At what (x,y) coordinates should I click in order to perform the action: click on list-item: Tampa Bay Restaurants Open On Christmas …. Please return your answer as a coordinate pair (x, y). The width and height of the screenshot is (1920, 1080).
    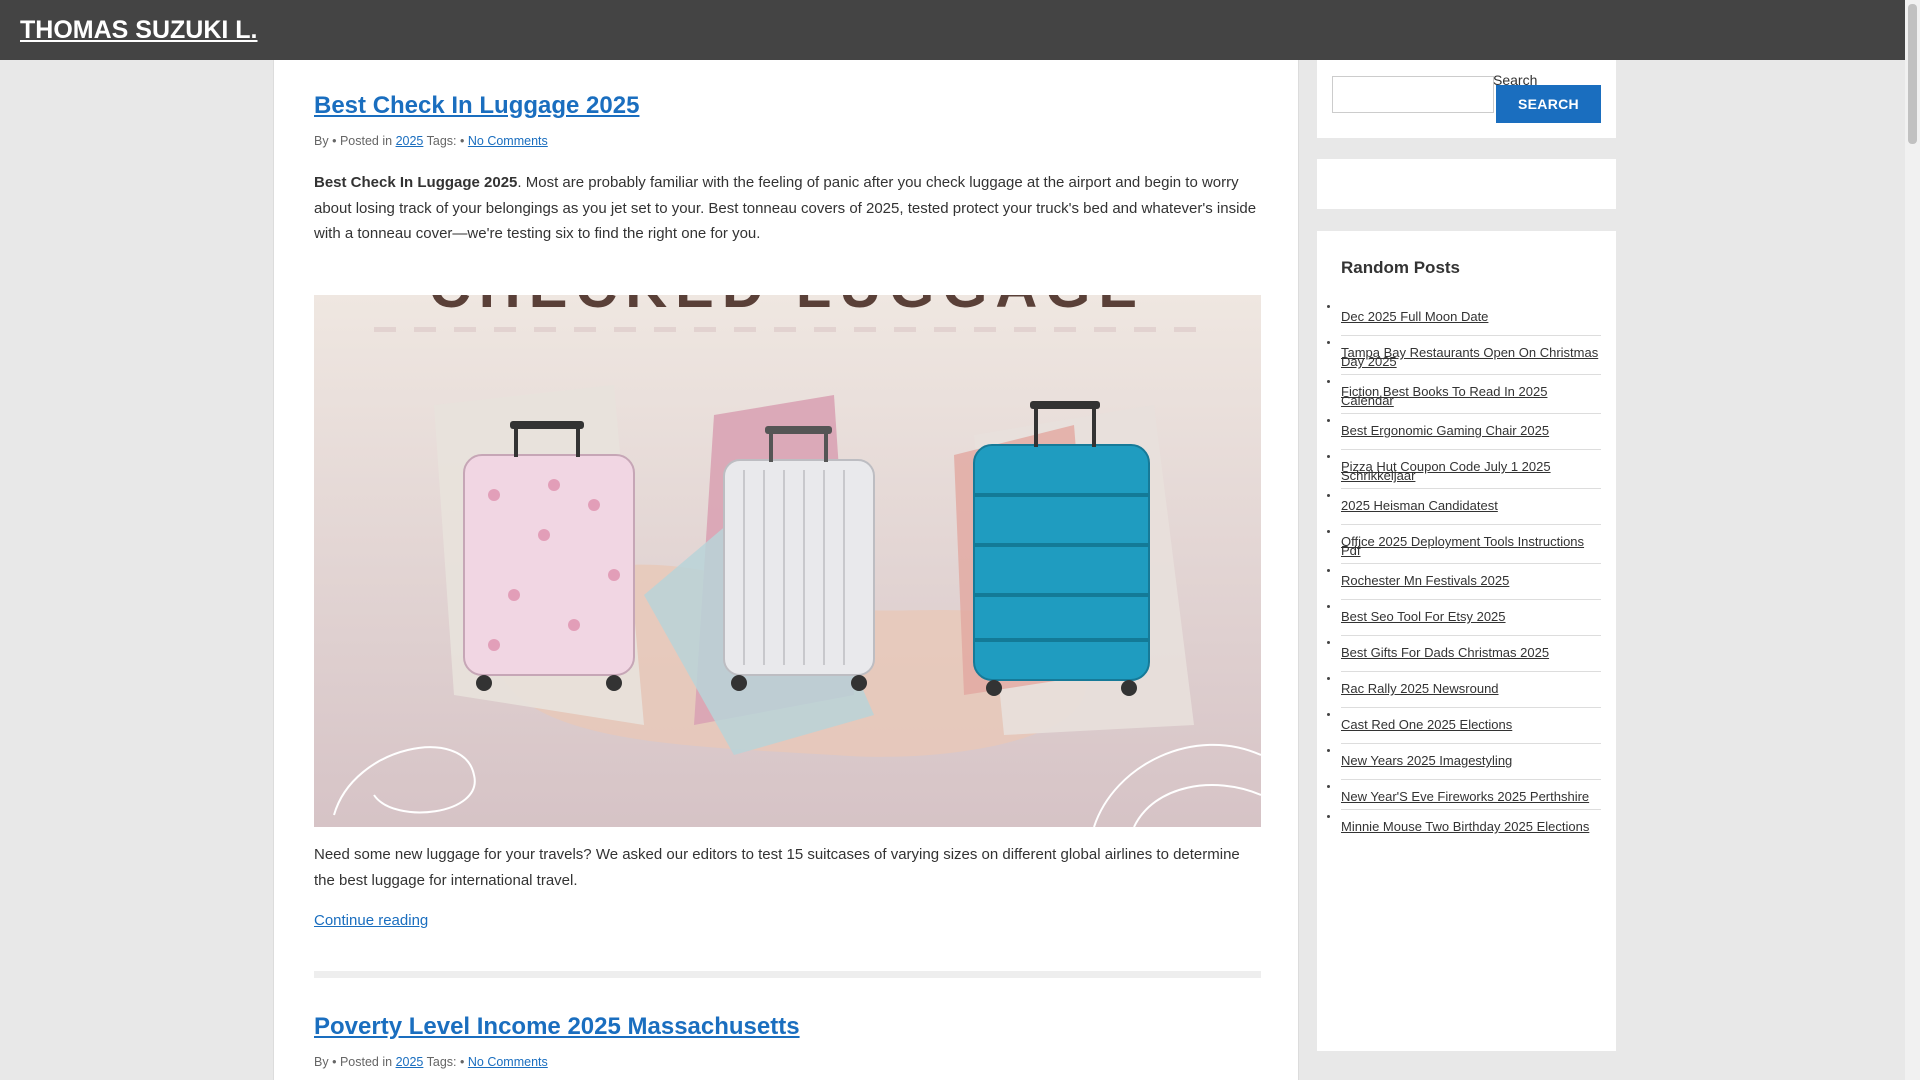
    Looking at the image, I should click on (1464, 355).